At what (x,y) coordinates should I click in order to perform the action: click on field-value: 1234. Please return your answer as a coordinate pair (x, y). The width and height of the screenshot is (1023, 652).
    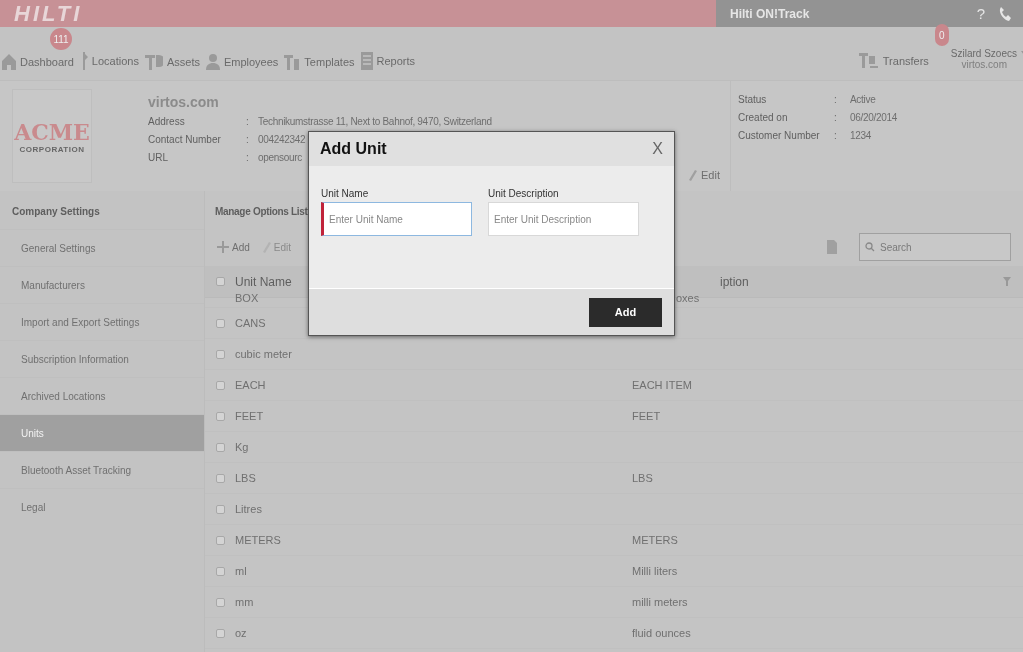
    Looking at the image, I should click on (861, 136).